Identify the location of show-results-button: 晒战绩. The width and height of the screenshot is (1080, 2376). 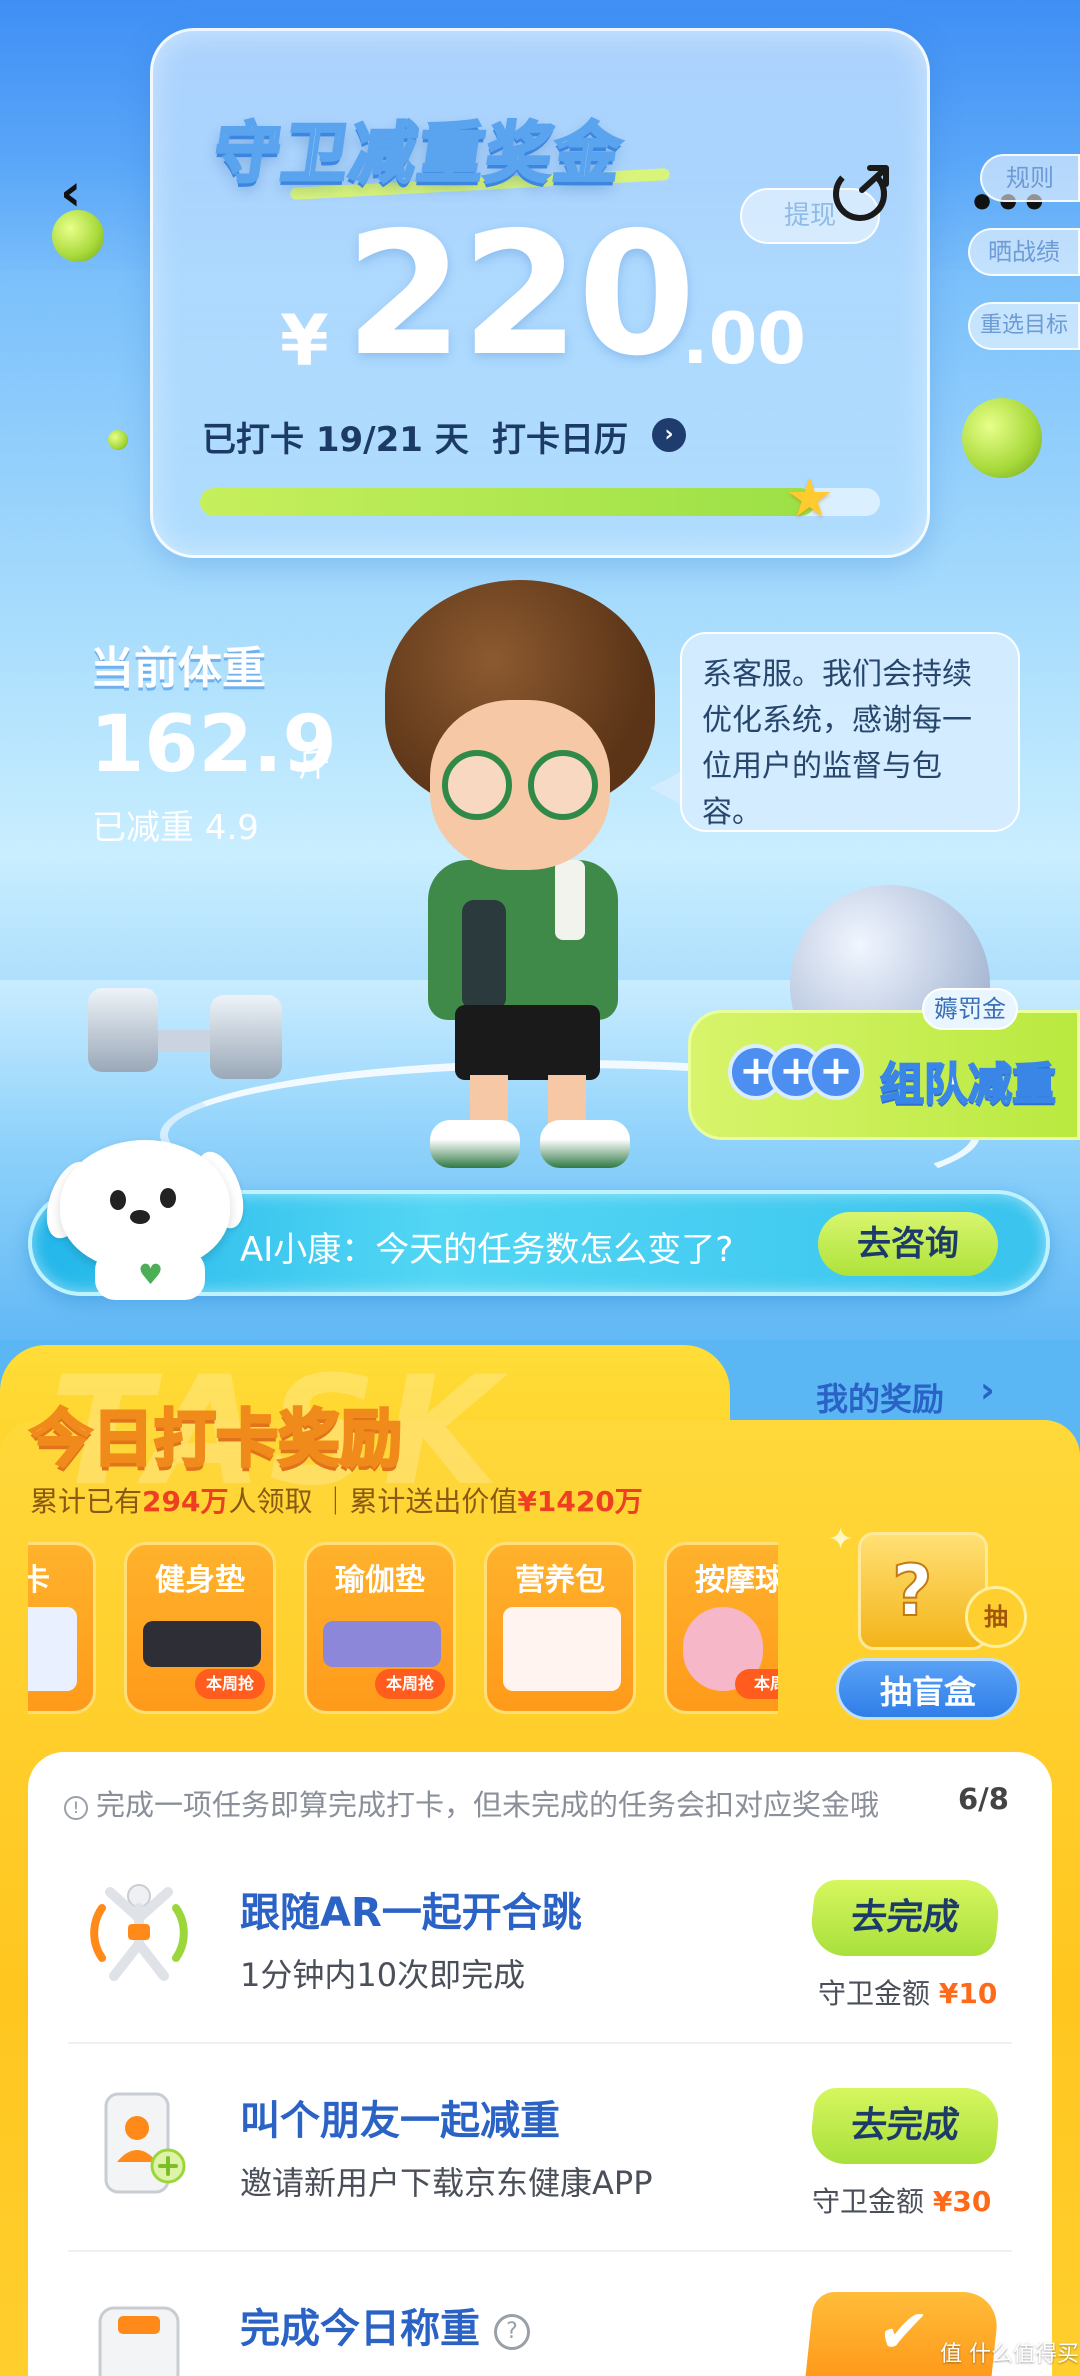
(1024, 252).